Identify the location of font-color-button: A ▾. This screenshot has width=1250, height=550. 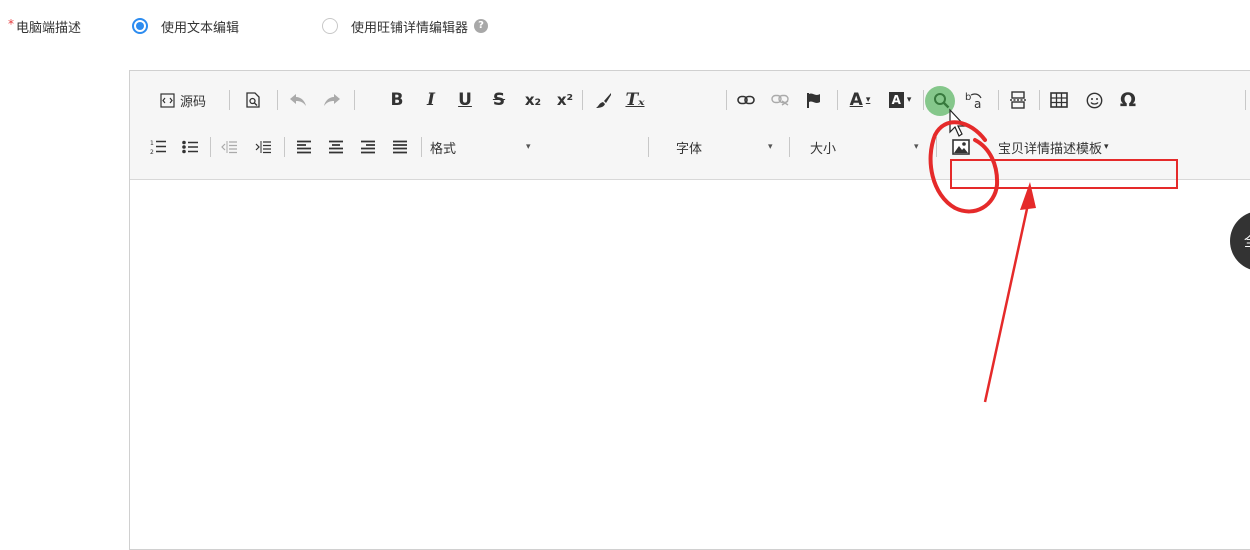
(860, 100).